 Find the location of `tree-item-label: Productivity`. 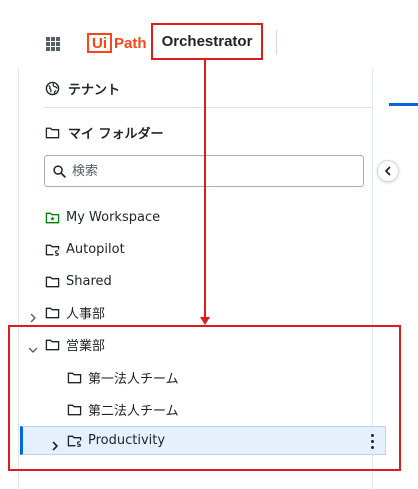

tree-item-label: Productivity is located at coordinates (127, 440).